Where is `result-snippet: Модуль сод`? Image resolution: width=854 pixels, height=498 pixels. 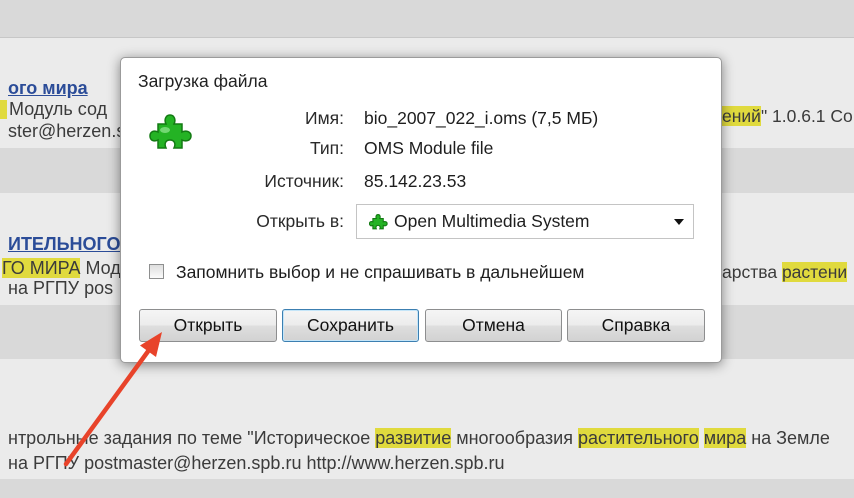 result-snippet: Модуль сод is located at coordinates (58, 109).